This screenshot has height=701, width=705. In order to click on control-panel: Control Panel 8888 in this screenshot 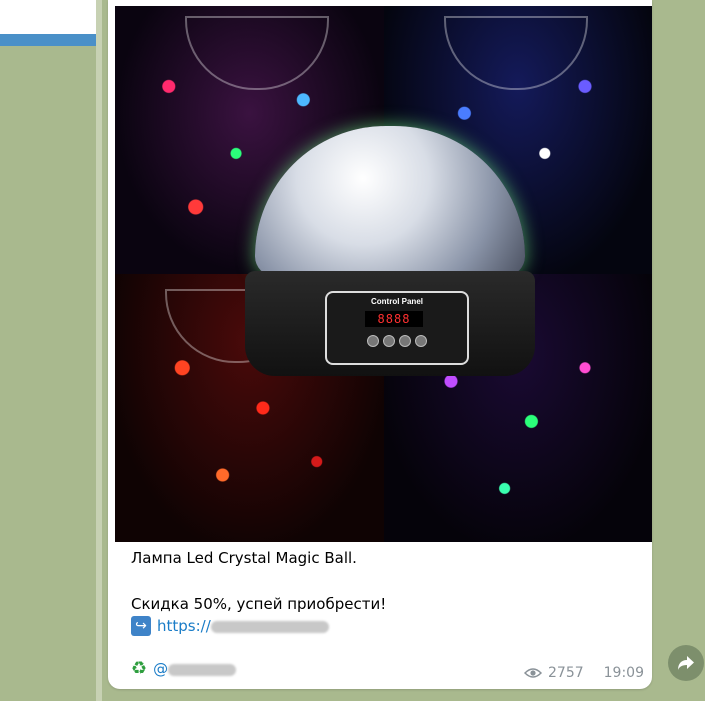, I will do `click(397, 328)`.